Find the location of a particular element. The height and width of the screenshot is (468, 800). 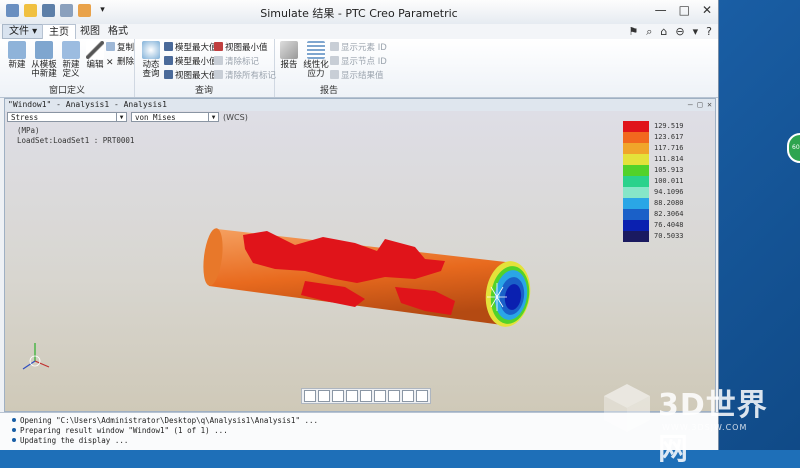

maximize-icon: □ is located at coordinates (684, 10).